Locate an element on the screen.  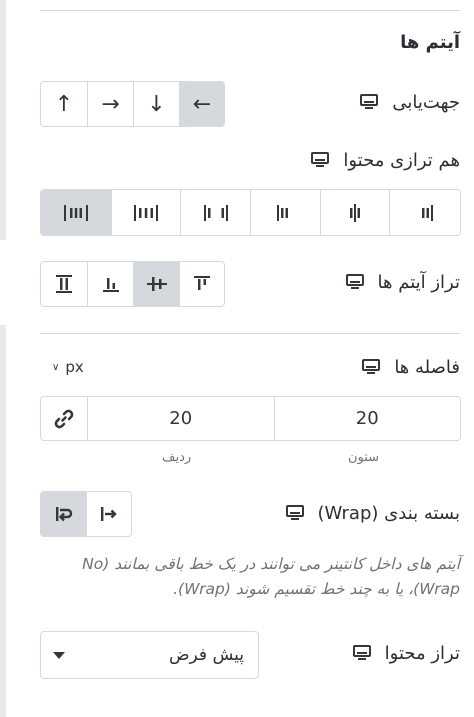
gaps-label-row: فاصله ها is located at coordinates (411, 367).